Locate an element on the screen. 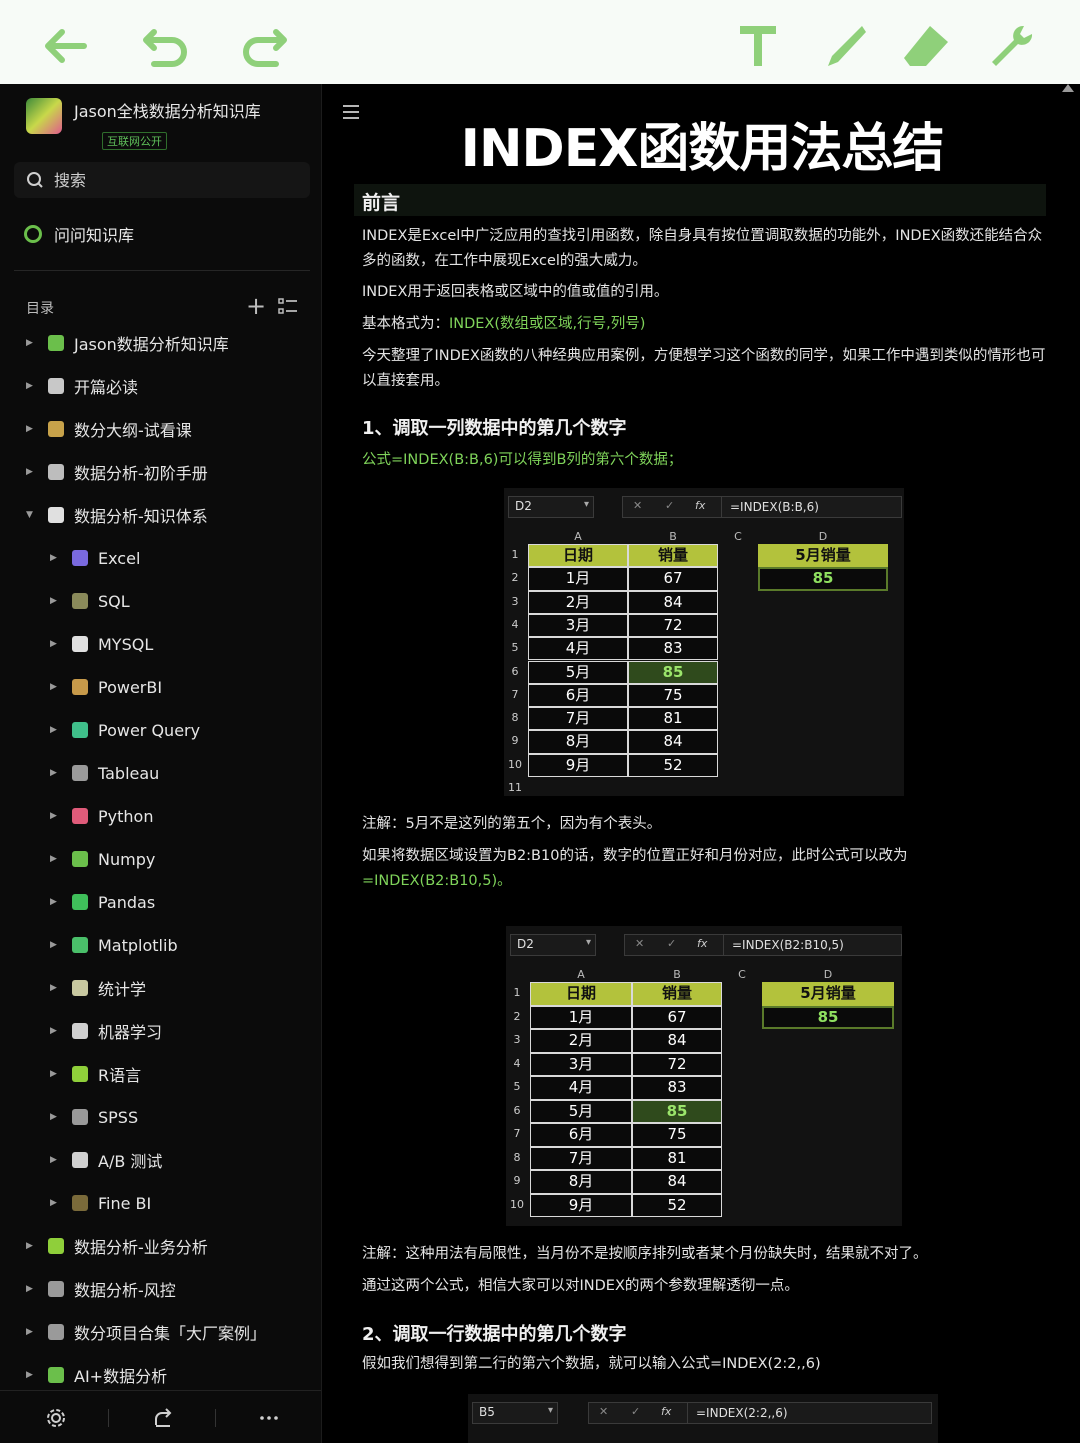  sidebar-item: ▼ 数据分析-知识体系 is located at coordinates (117, 515).